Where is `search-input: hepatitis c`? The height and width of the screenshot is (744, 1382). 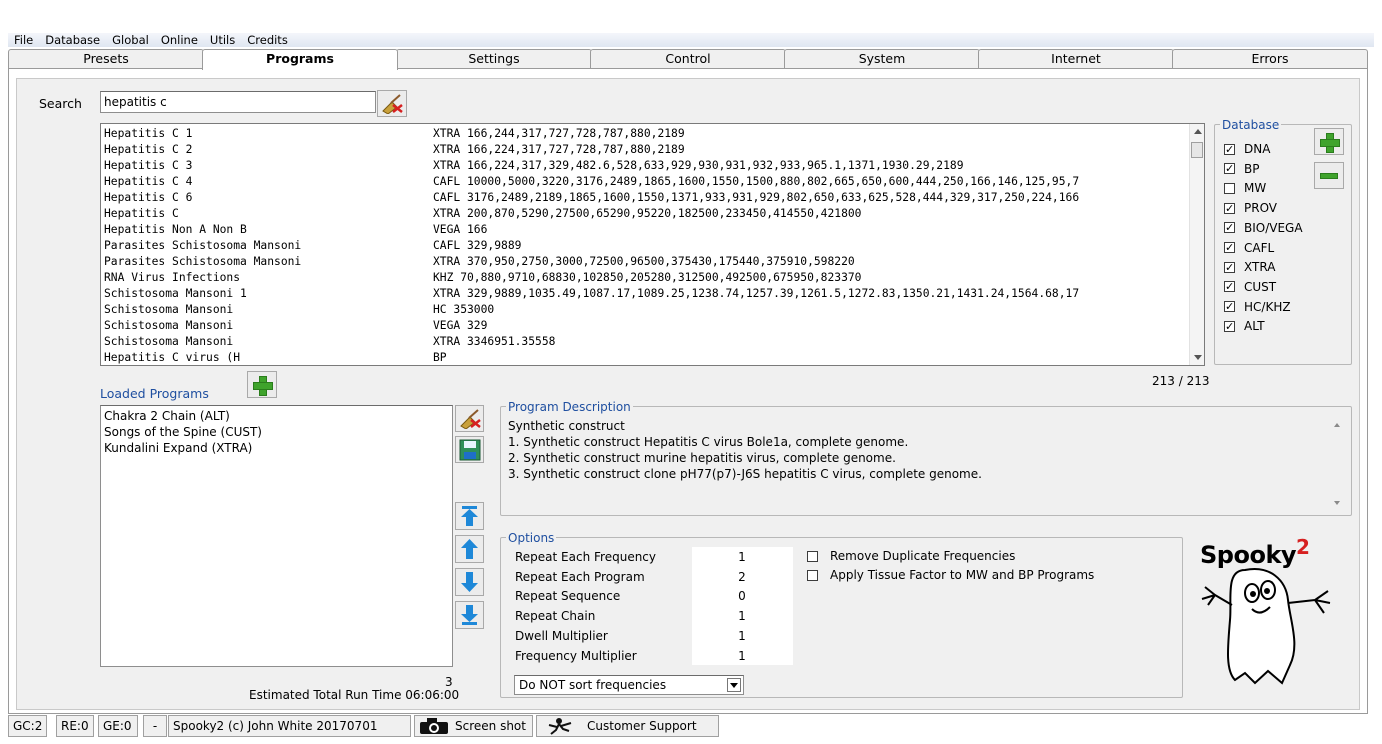 search-input: hepatitis c is located at coordinates (238, 102).